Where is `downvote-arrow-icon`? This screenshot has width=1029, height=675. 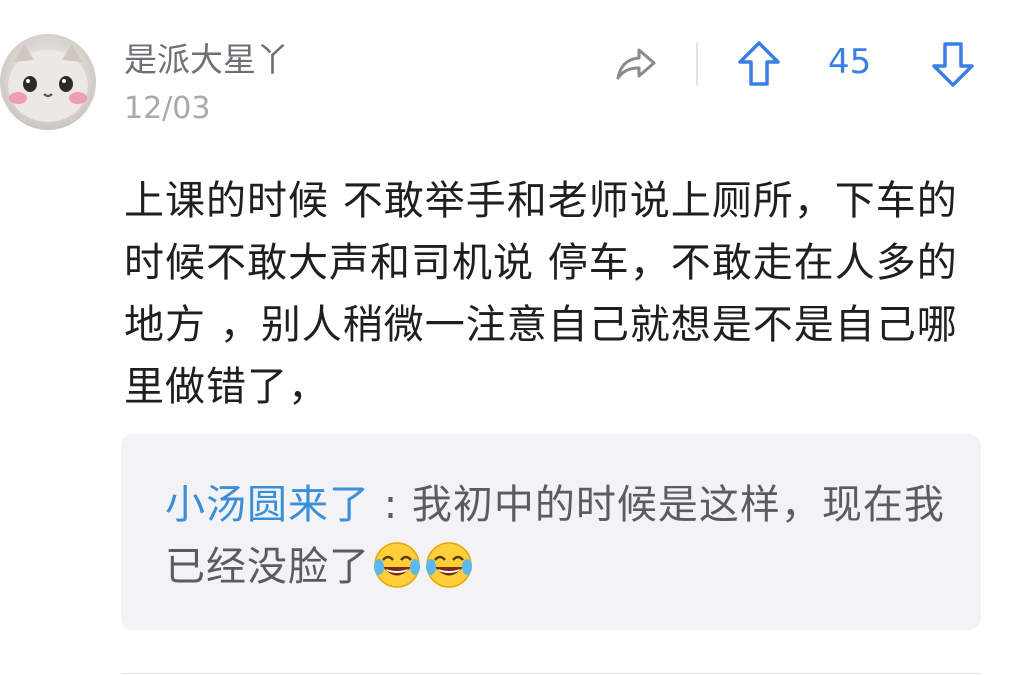
downvote-arrow-icon is located at coordinates (953, 64).